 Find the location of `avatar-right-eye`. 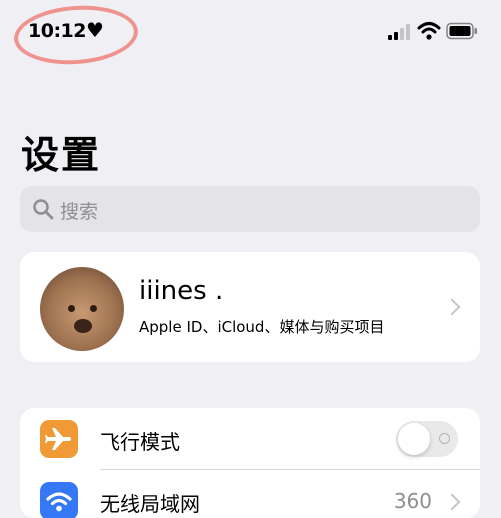

avatar-right-eye is located at coordinates (93, 308).